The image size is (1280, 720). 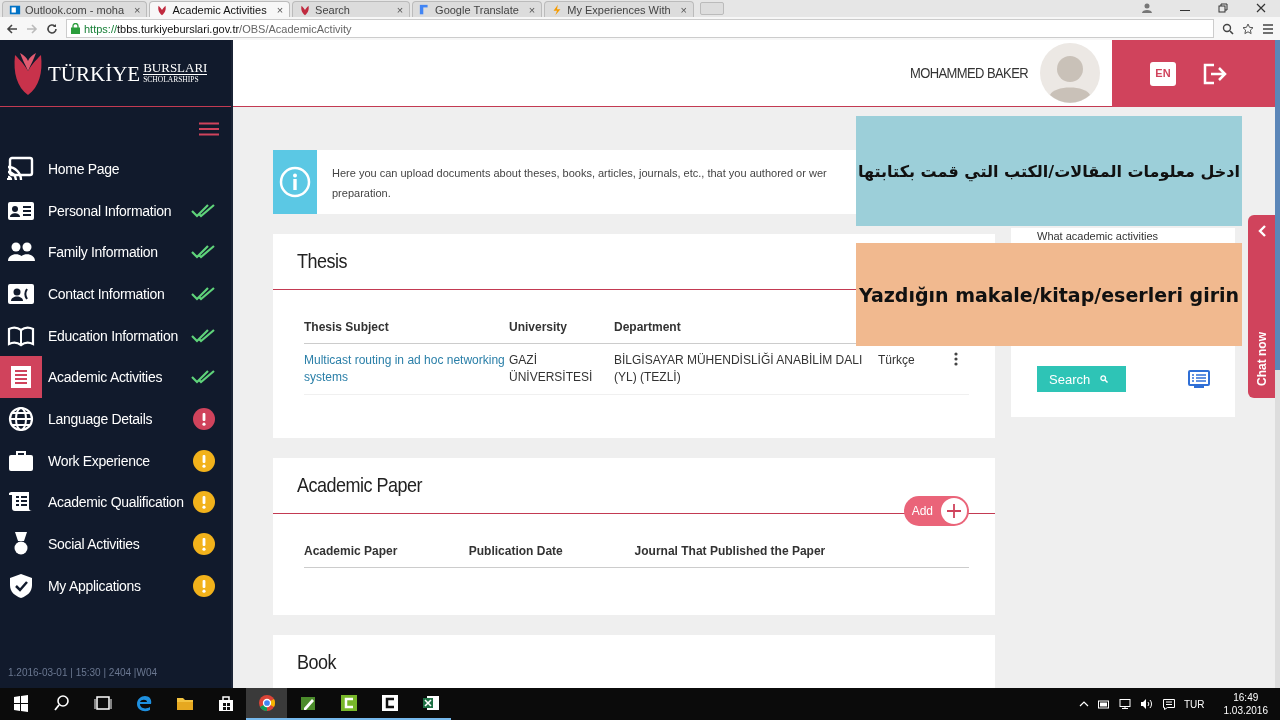 What do you see at coordinates (1070, 73) in the screenshot?
I see `avatar-icon` at bounding box center [1070, 73].